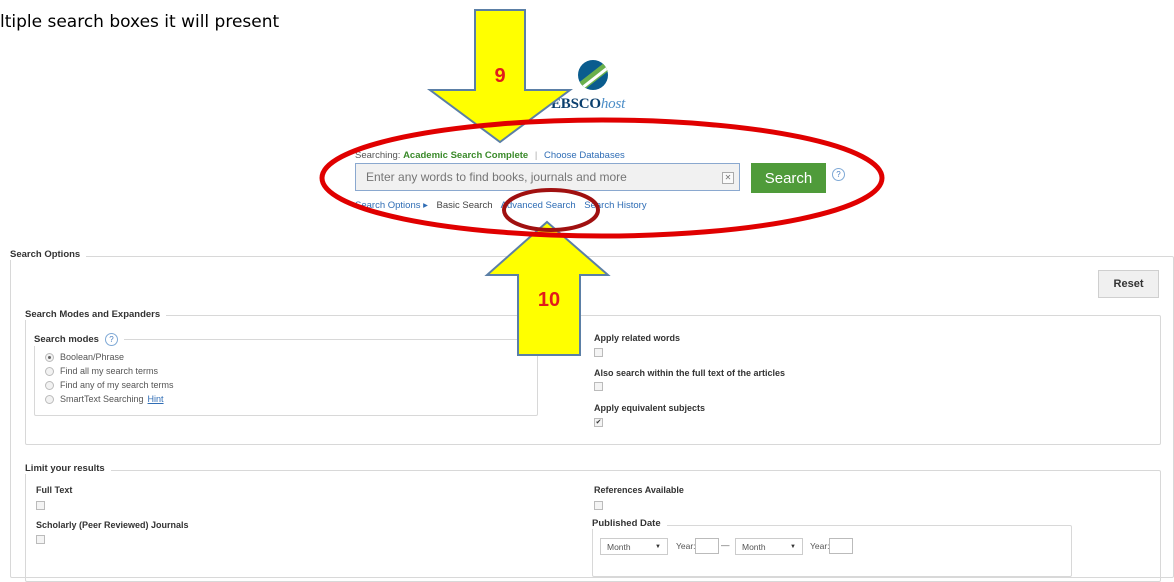 This screenshot has width=1174, height=582. Describe the element at coordinates (40, 505) in the screenshot. I see `full-text-checkbox` at that location.